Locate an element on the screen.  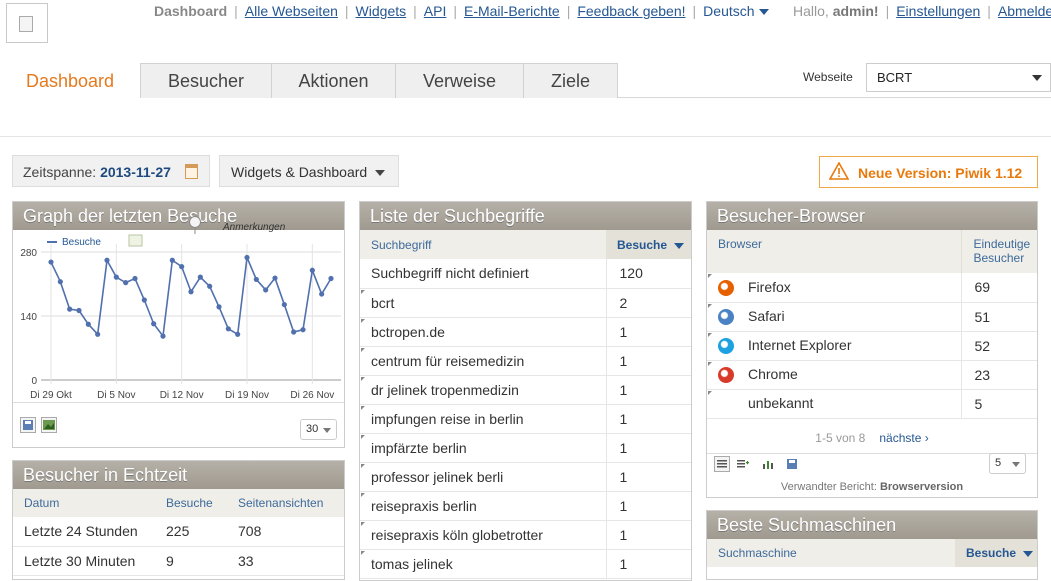
pagination-range: 1-5 von 8 is located at coordinates (840, 438).